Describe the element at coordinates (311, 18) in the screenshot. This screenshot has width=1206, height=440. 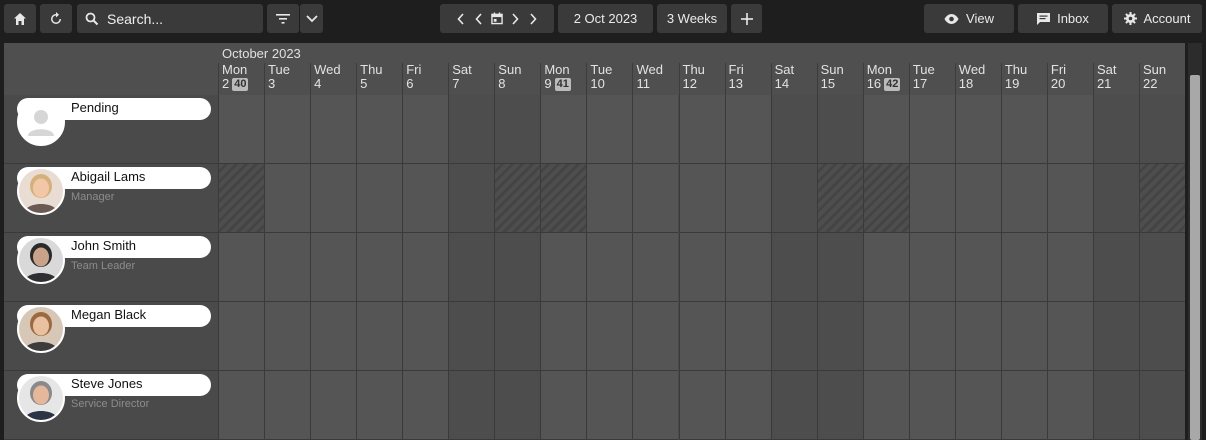
I see `filter-dropdown-button` at that location.